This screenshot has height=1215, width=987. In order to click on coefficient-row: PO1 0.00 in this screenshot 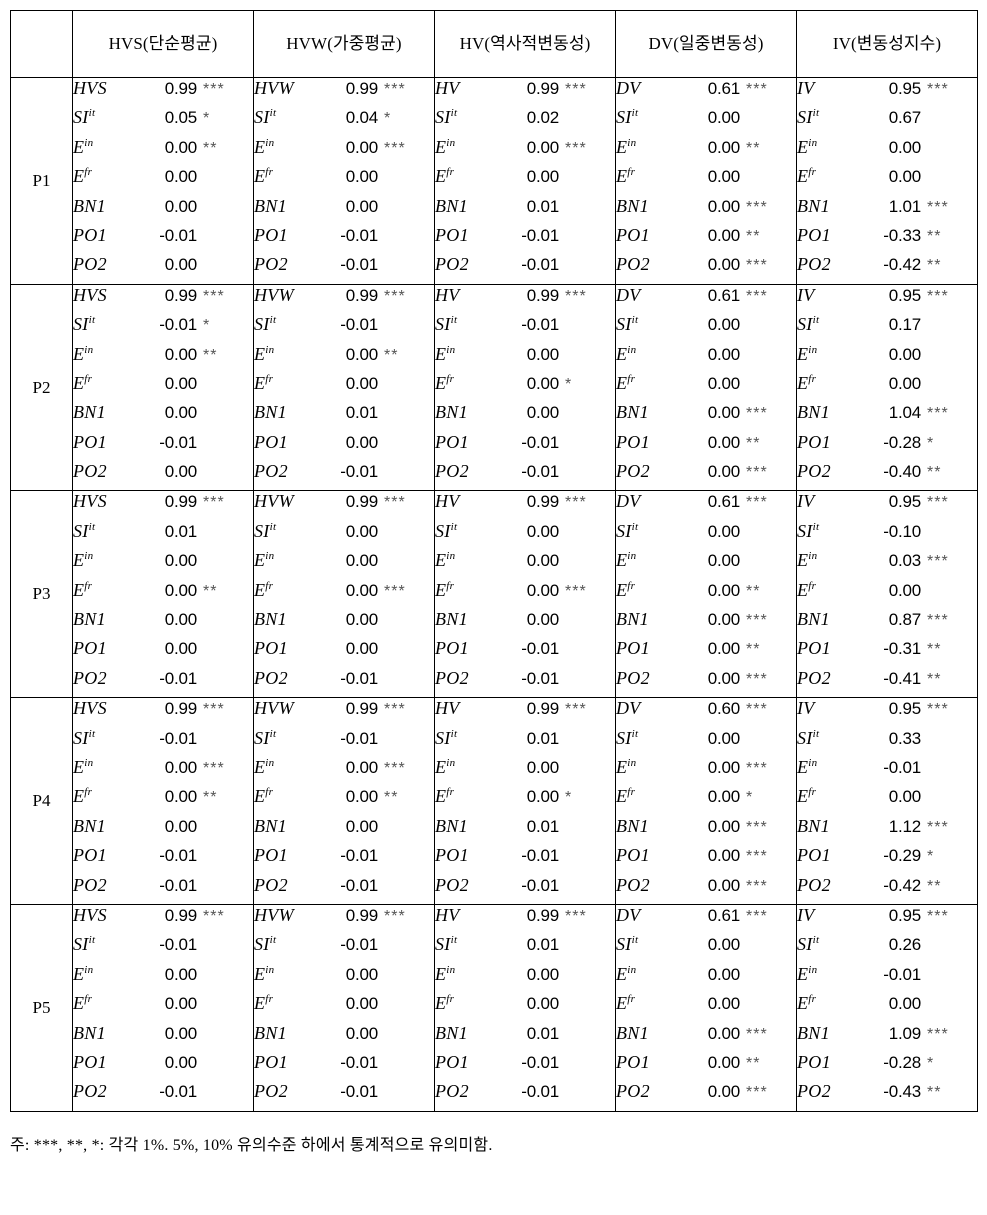, I will do `click(163, 652)`.